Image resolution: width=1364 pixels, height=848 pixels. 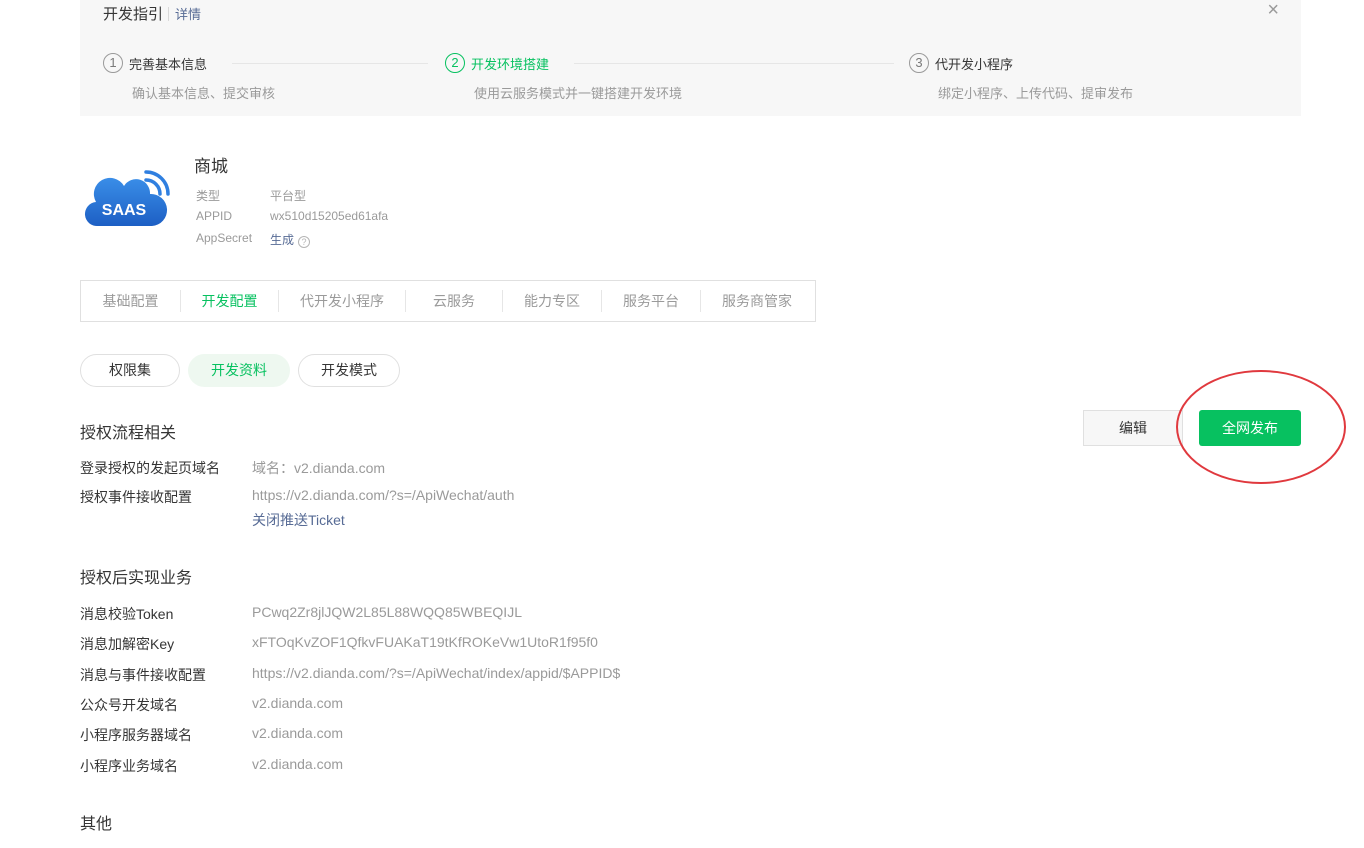 I want to click on section-title-auth: 授权流程相关, so click(x=128, y=433).